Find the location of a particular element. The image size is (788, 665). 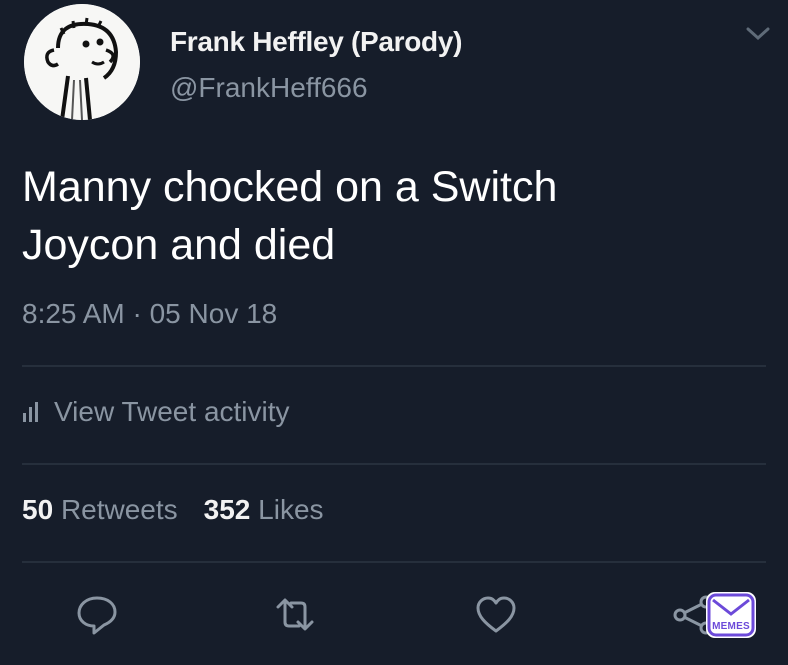

like-icon is located at coordinates (496, 615).